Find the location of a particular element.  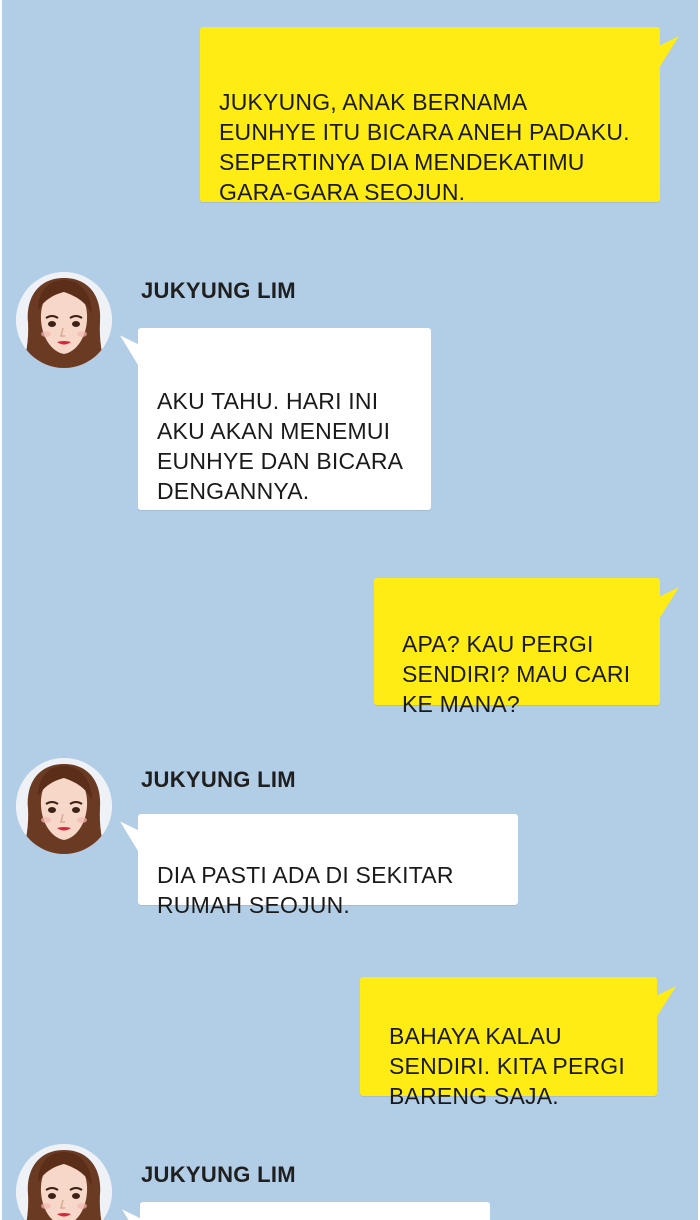

left-border is located at coordinates (1, 610).